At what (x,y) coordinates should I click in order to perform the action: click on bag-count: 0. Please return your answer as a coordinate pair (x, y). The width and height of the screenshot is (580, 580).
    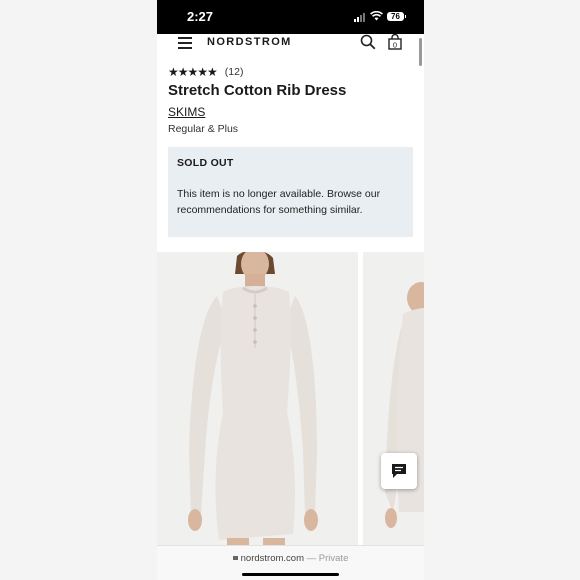
    Looking at the image, I should click on (395, 45).